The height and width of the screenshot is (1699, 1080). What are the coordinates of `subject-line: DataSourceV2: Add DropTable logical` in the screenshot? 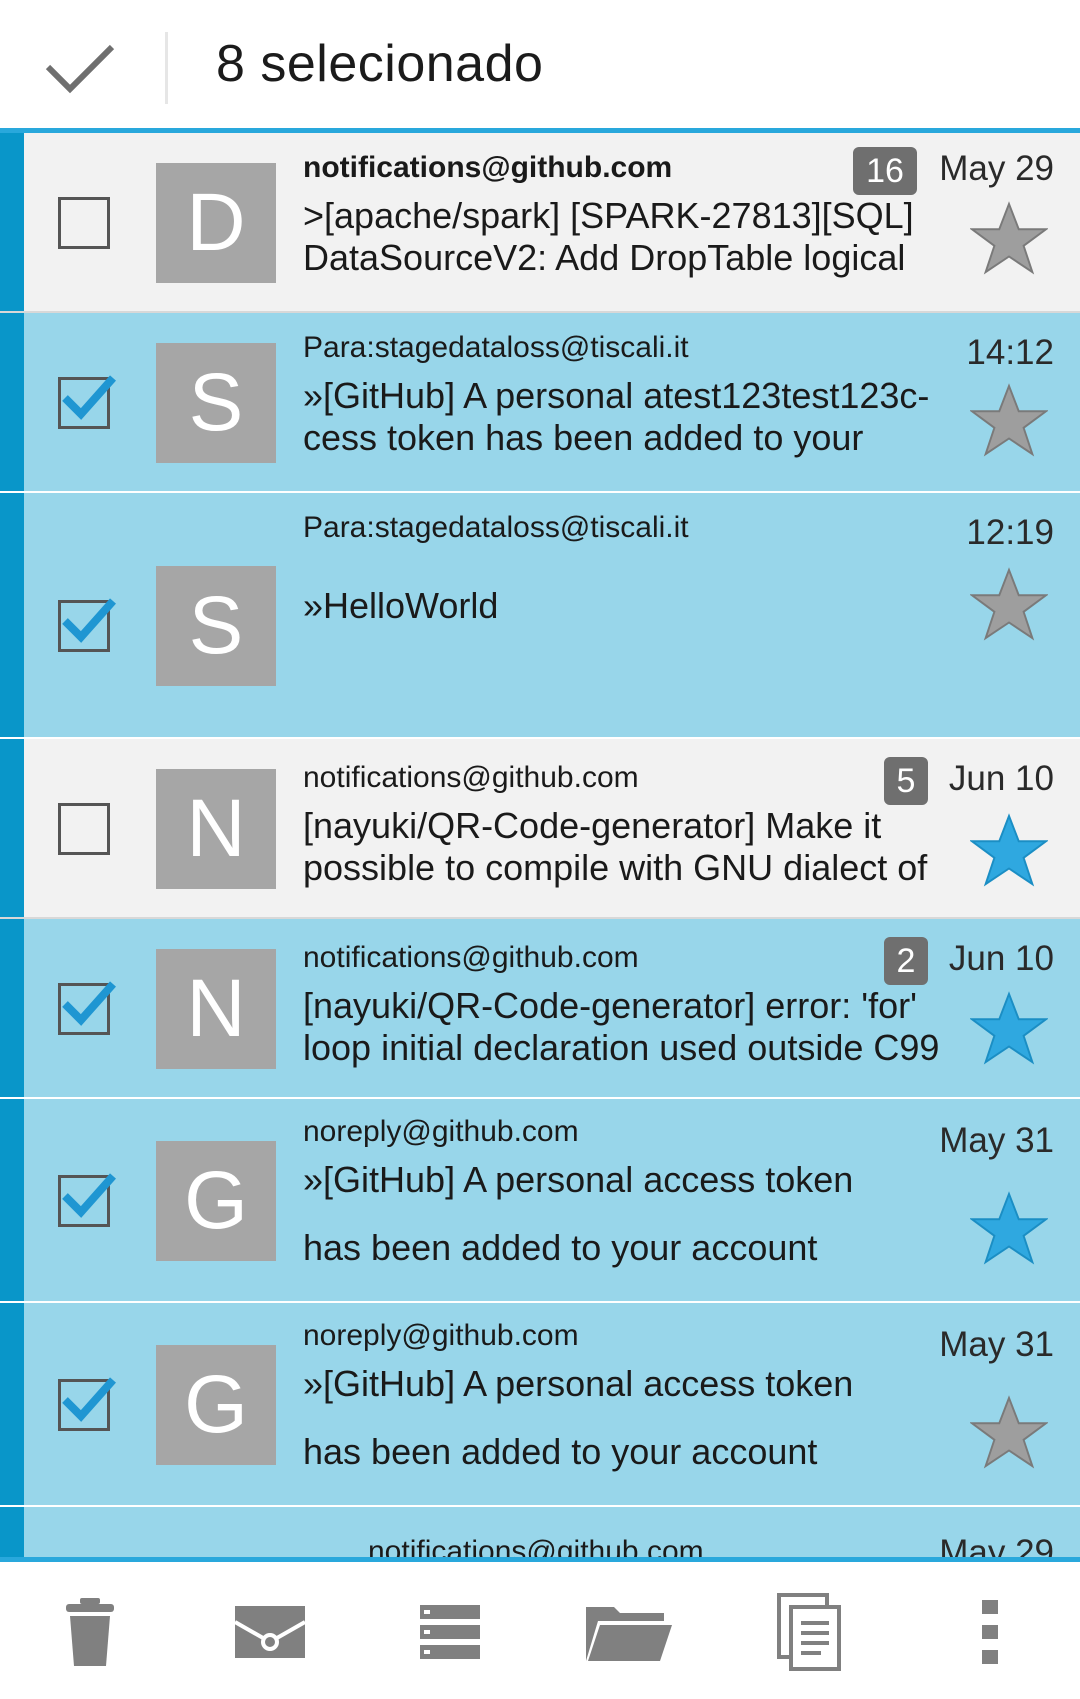 It's located at (604, 257).